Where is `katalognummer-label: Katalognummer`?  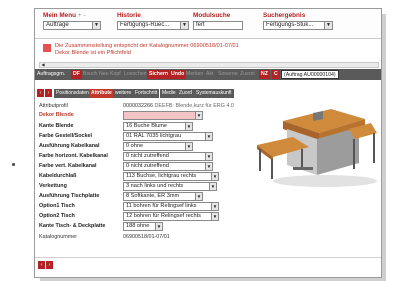
katalognummer-label: Katalognummer is located at coordinates (58, 237).